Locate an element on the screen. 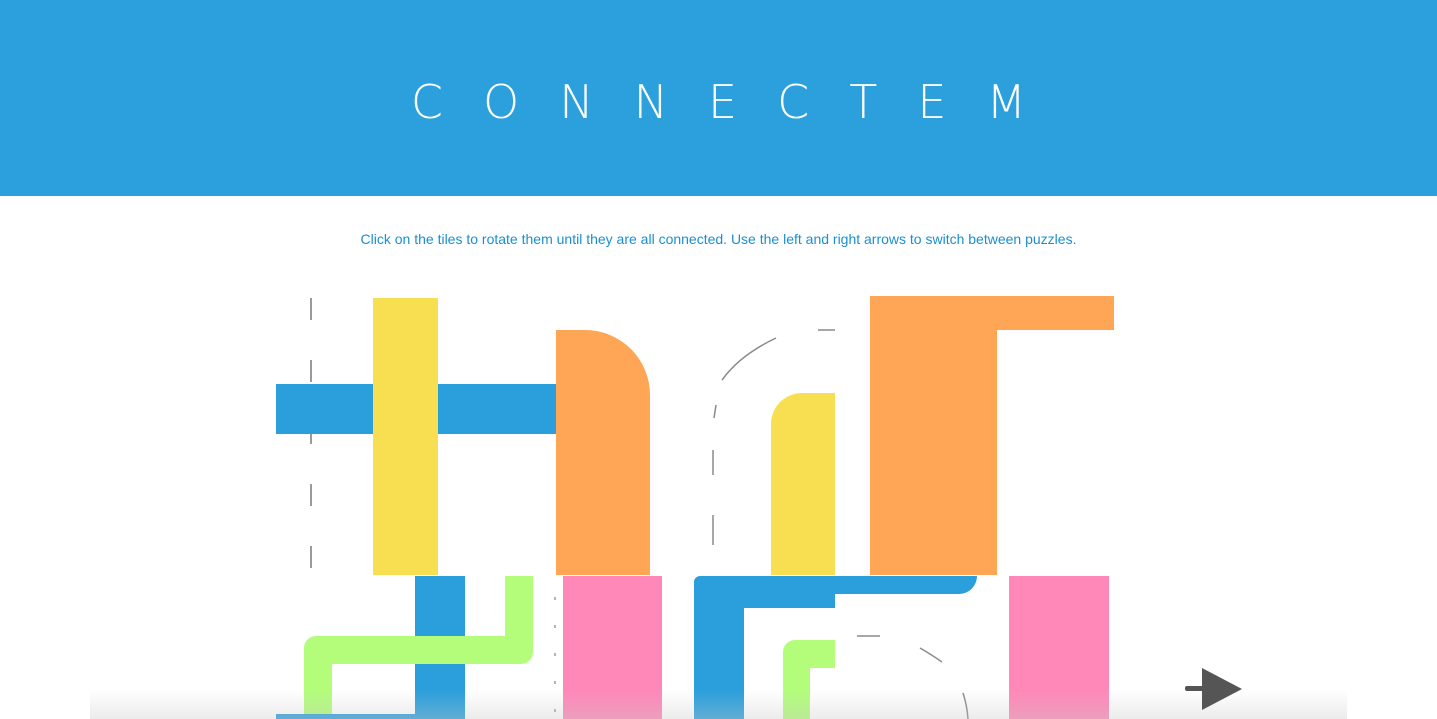 The width and height of the screenshot is (1437, 719). right-arrow-icon is located at coordinates (1213, 689).